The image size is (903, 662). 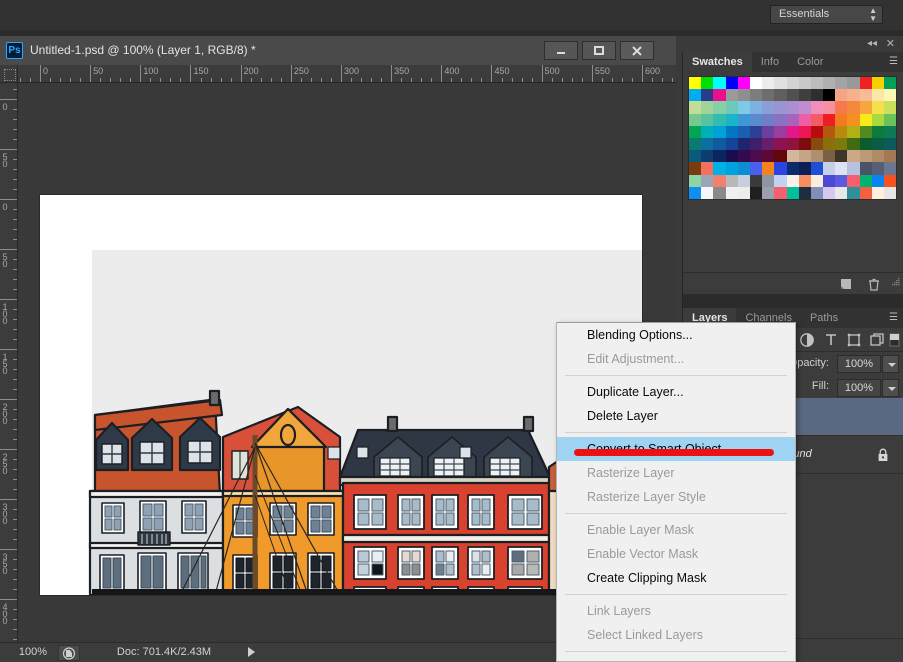 I want to click on adjustment-filter-icon, so click(x=807, y=340).